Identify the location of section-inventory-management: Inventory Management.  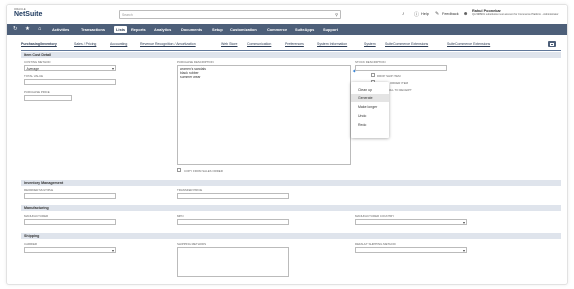
(291, 183).